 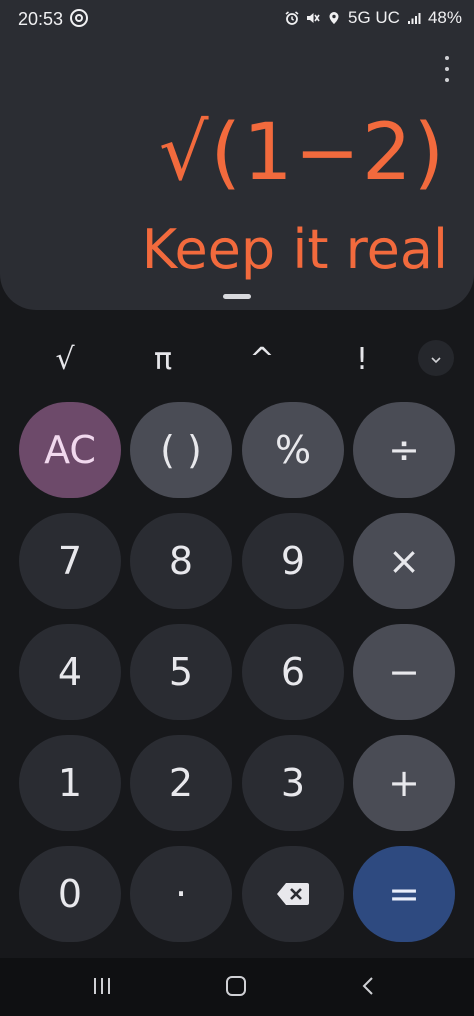 I want to click on multiply-button: ×, so click(x=404, y=561).